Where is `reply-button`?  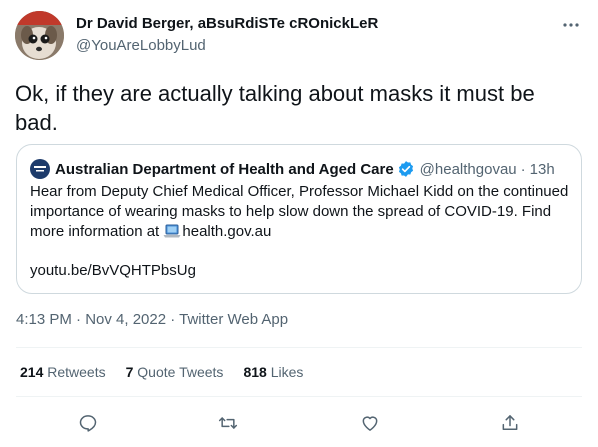 reply-button is located at coordinates (88, 423).